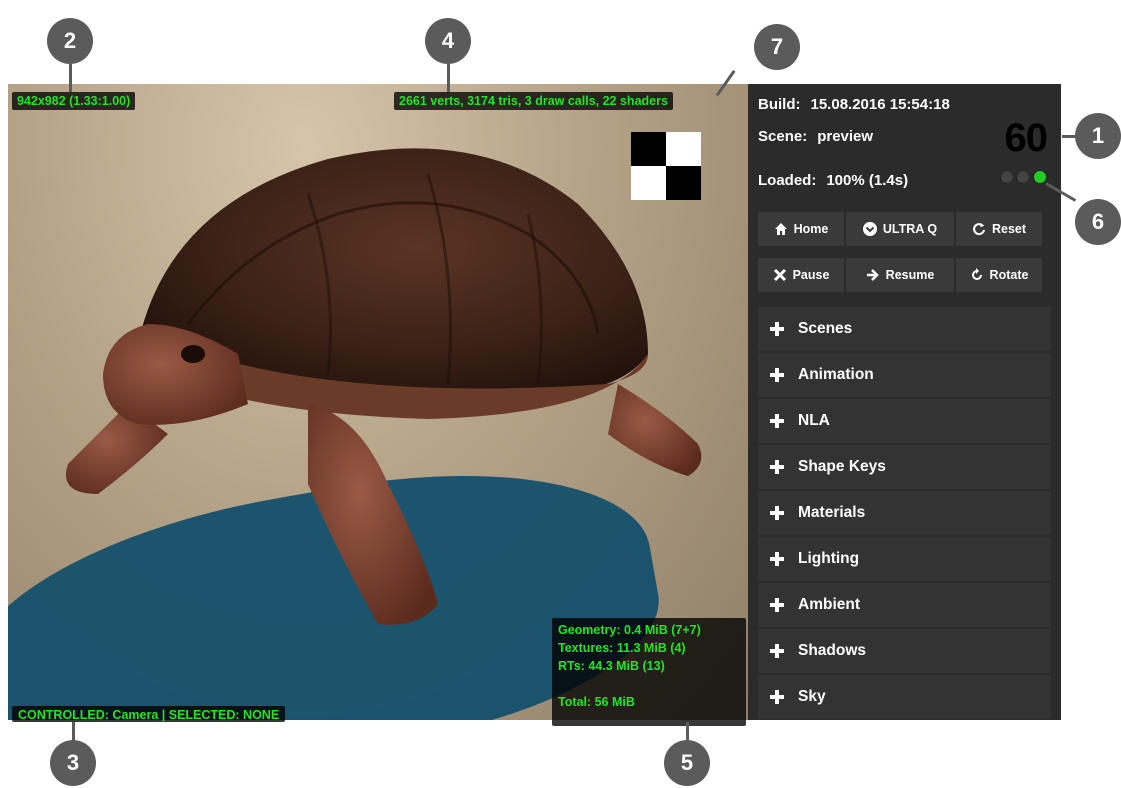 This screenshot has height=788, width=1121. I want to click on section-label: Sky, so click(812, 696).